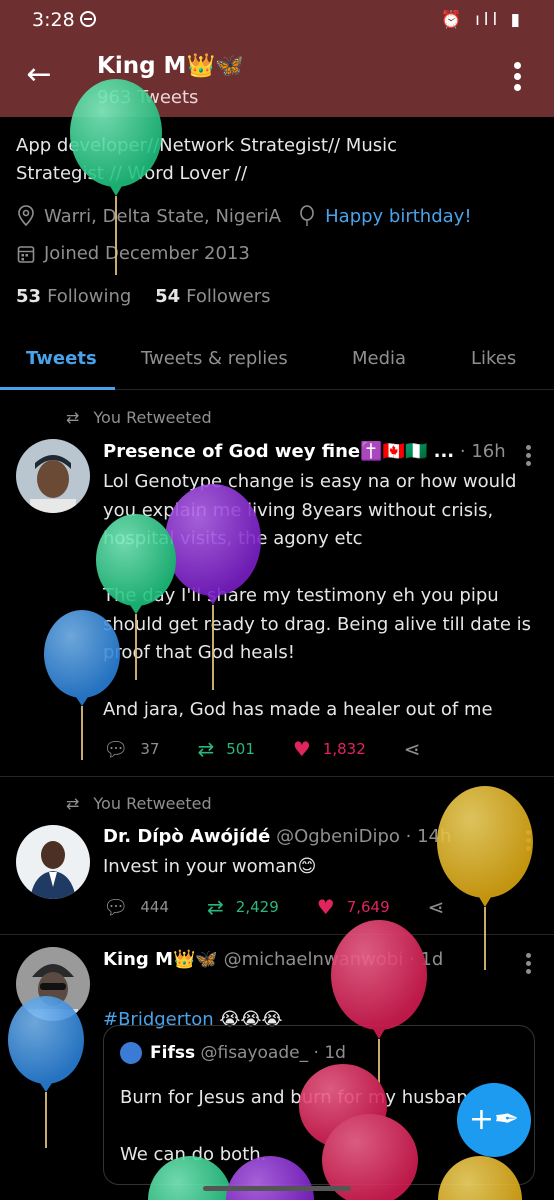 The image size is (554, 1200). What do you see at coordinates (61, 358) in the screenshot?
I see `tab-tweets: Tweets` at bounding box center [61, 358].